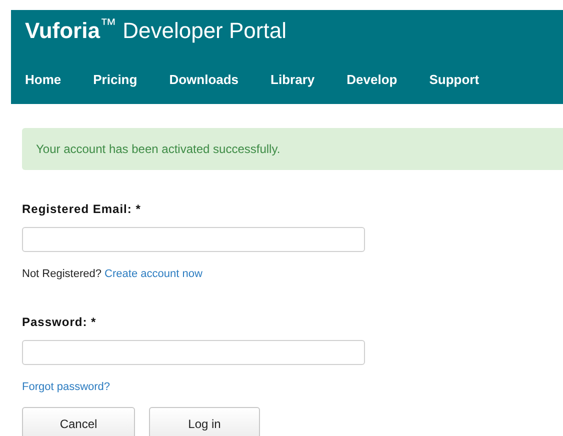 The image size is (563, 436). What do you see at coordinates (115, 80) in the screenshot?
I see `nav-link: Pricing` at bounding box center [115, 80].